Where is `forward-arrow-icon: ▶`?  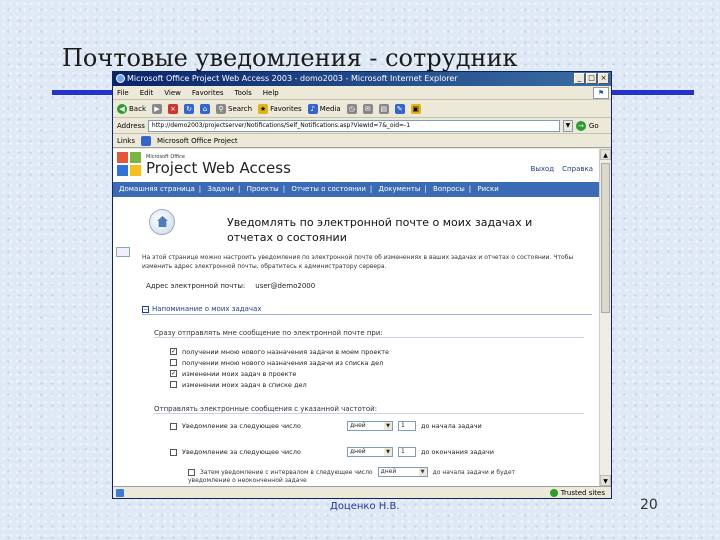
forward-arrow-icon: ▶ is located at coordinates (157, 108).